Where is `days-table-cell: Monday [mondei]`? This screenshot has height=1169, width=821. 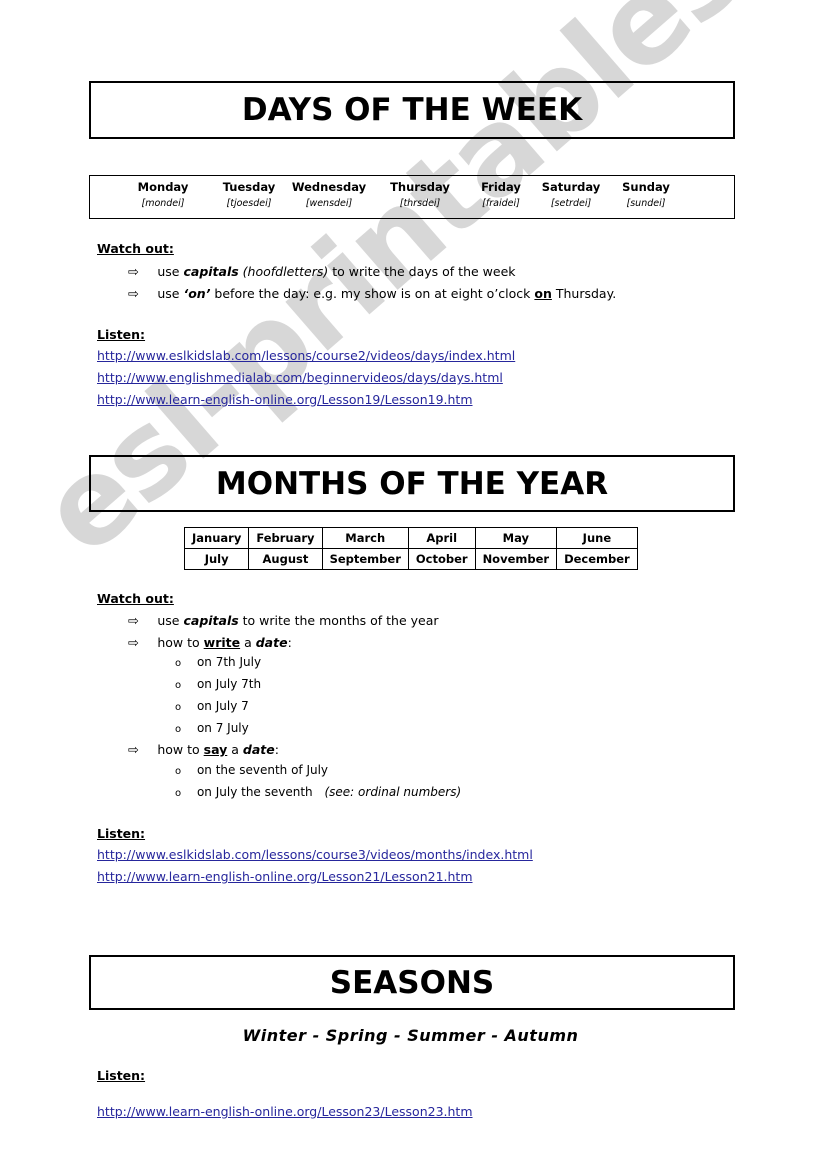
days-table-cell: Monday [mondei] is located at coordinates (163, 195).